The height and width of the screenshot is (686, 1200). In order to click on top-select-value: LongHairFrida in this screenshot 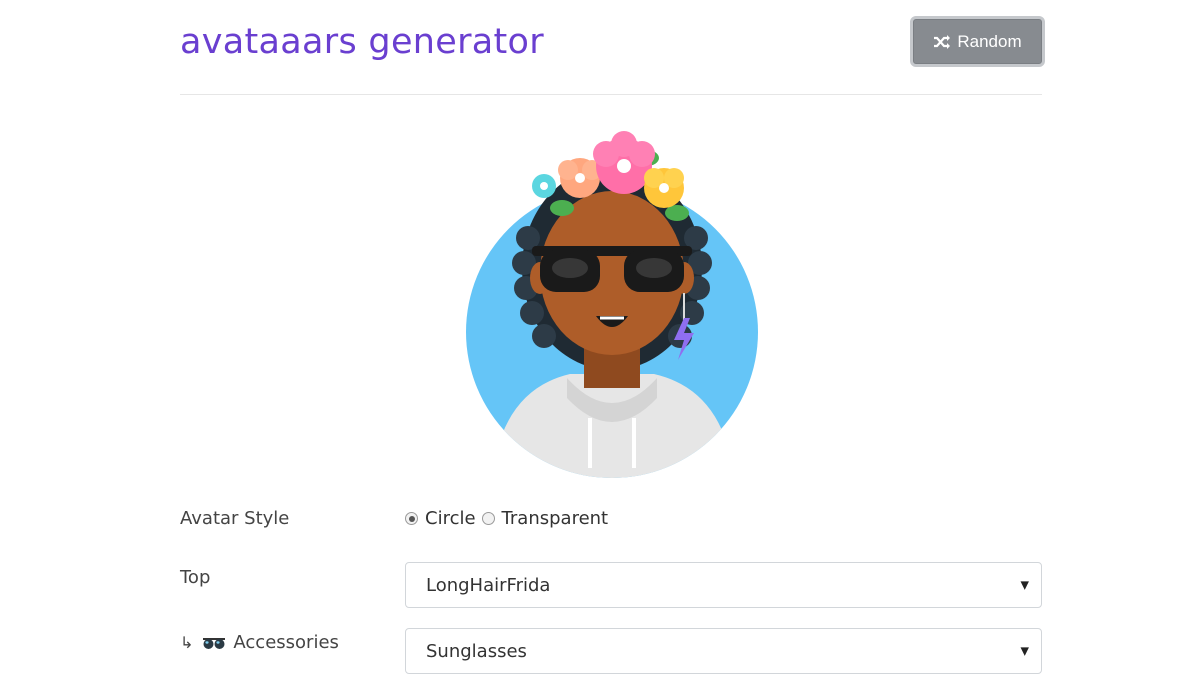, I will do `click(488, 585)`.